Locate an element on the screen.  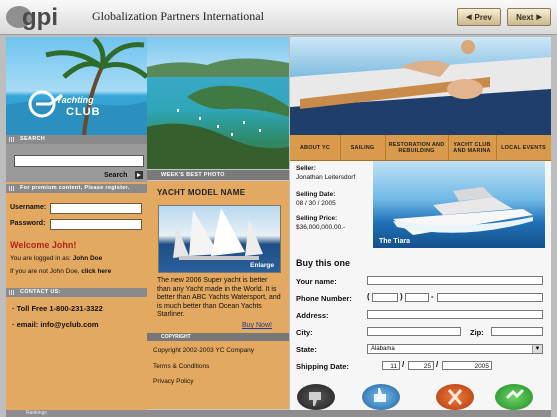
copyright-header: Copyright is located at coordinates (218, 337).